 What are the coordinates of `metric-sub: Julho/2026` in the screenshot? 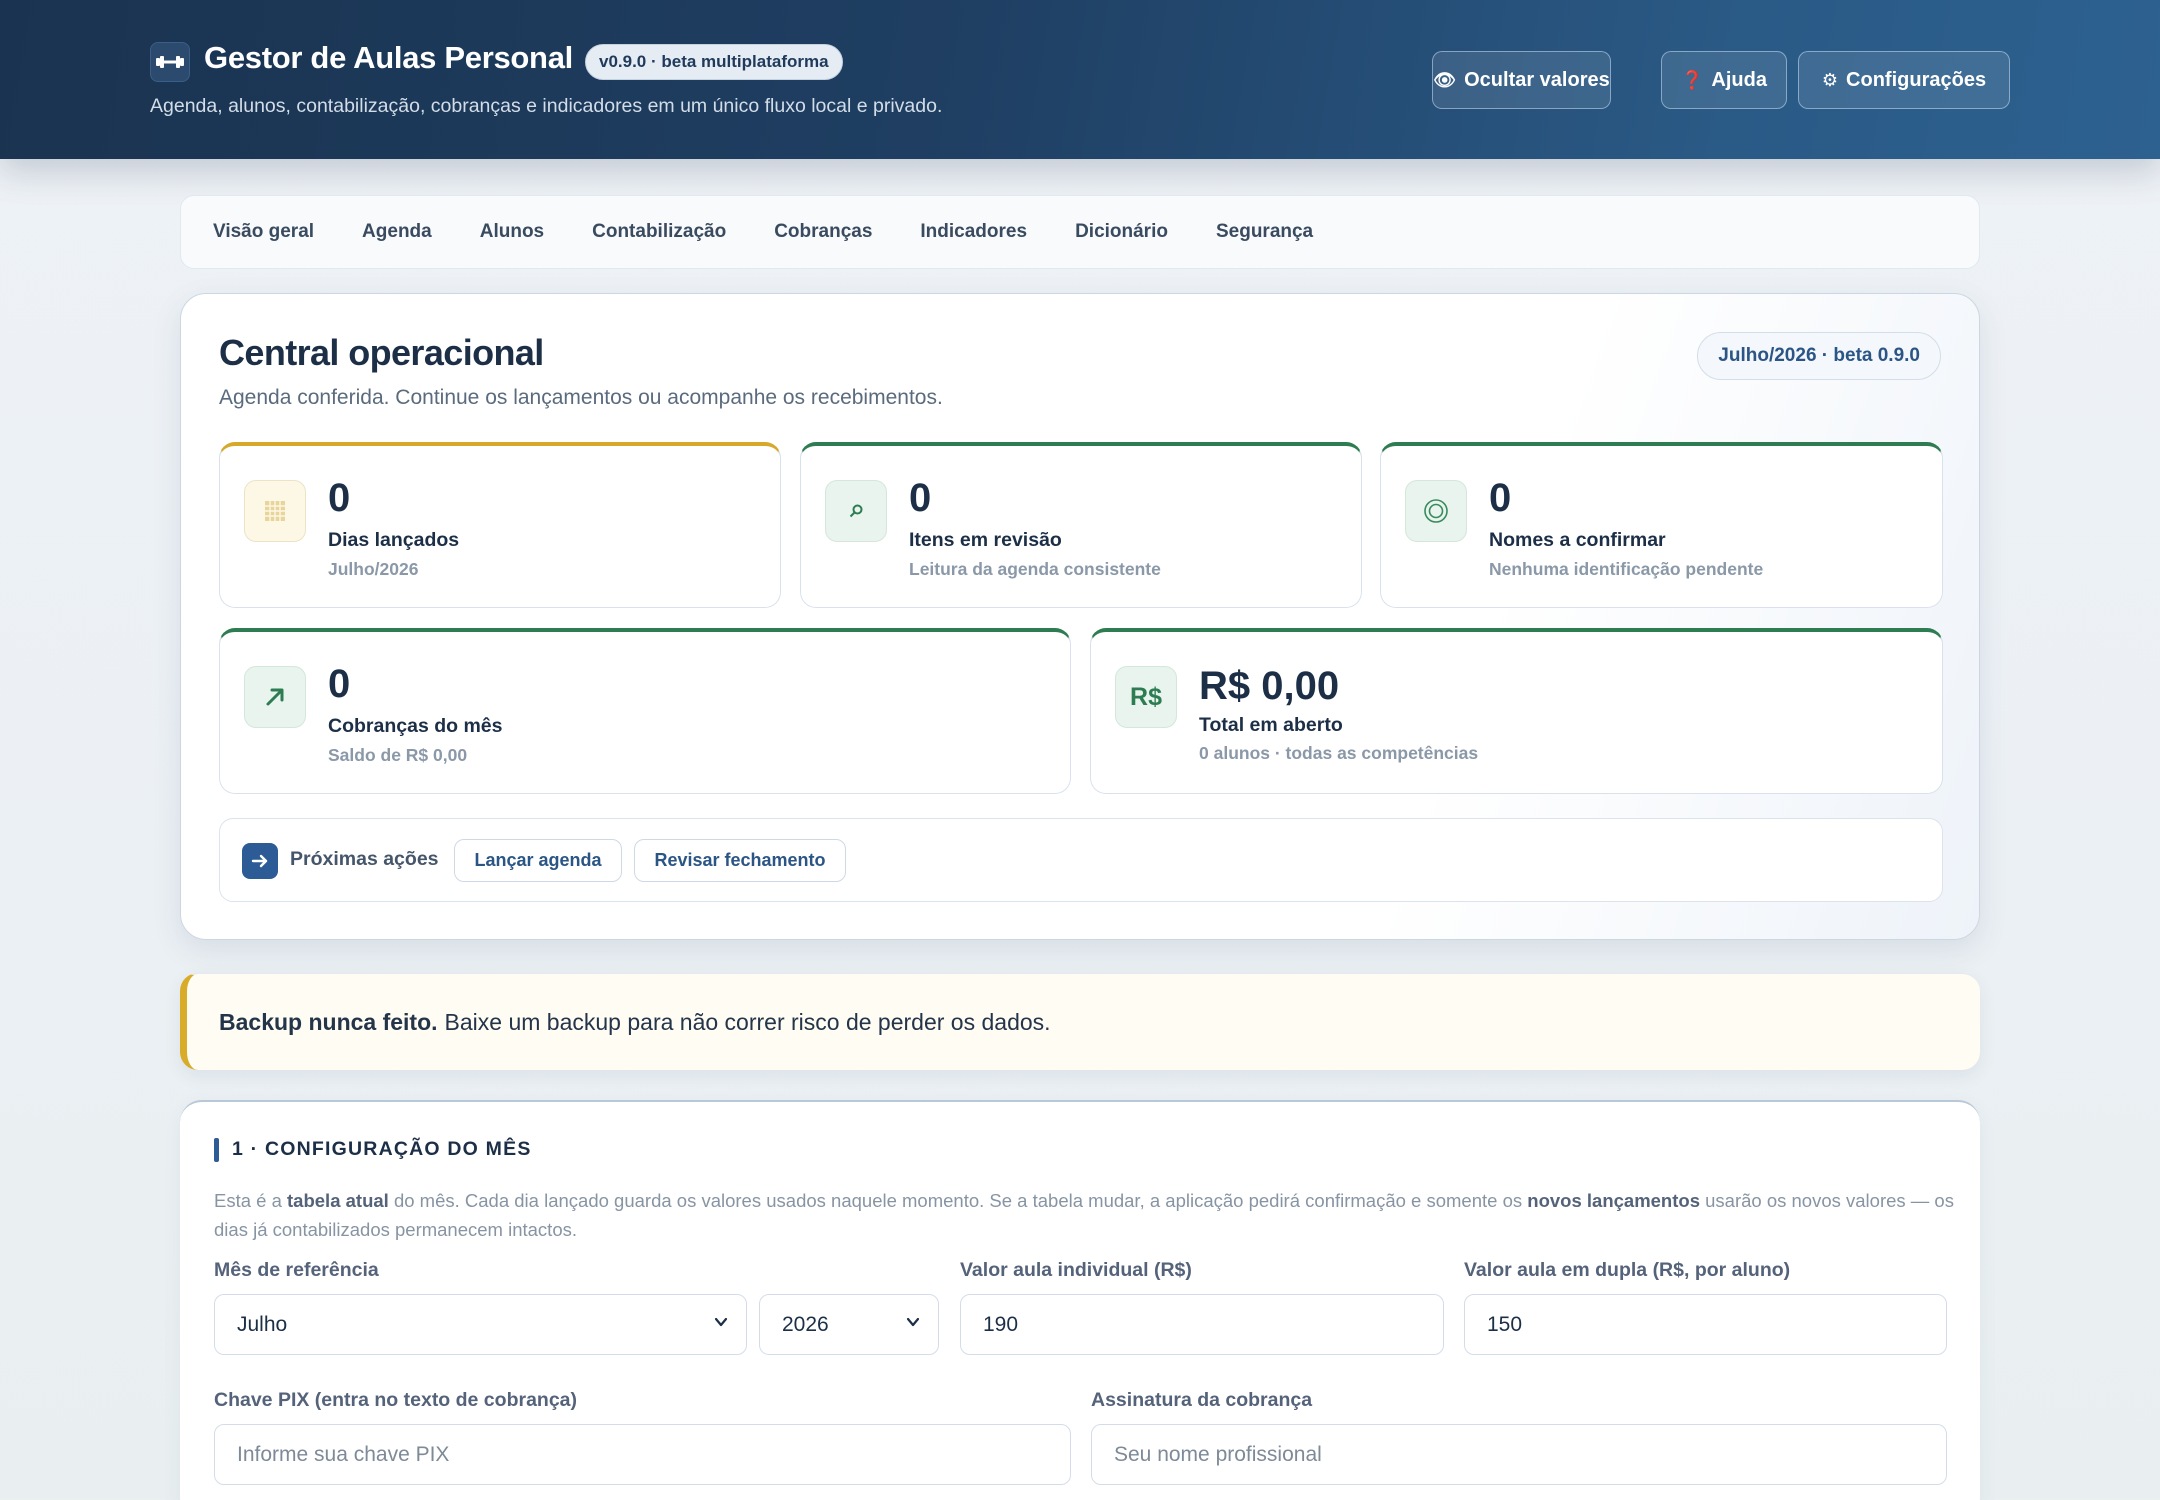 It's located at (373, 569).